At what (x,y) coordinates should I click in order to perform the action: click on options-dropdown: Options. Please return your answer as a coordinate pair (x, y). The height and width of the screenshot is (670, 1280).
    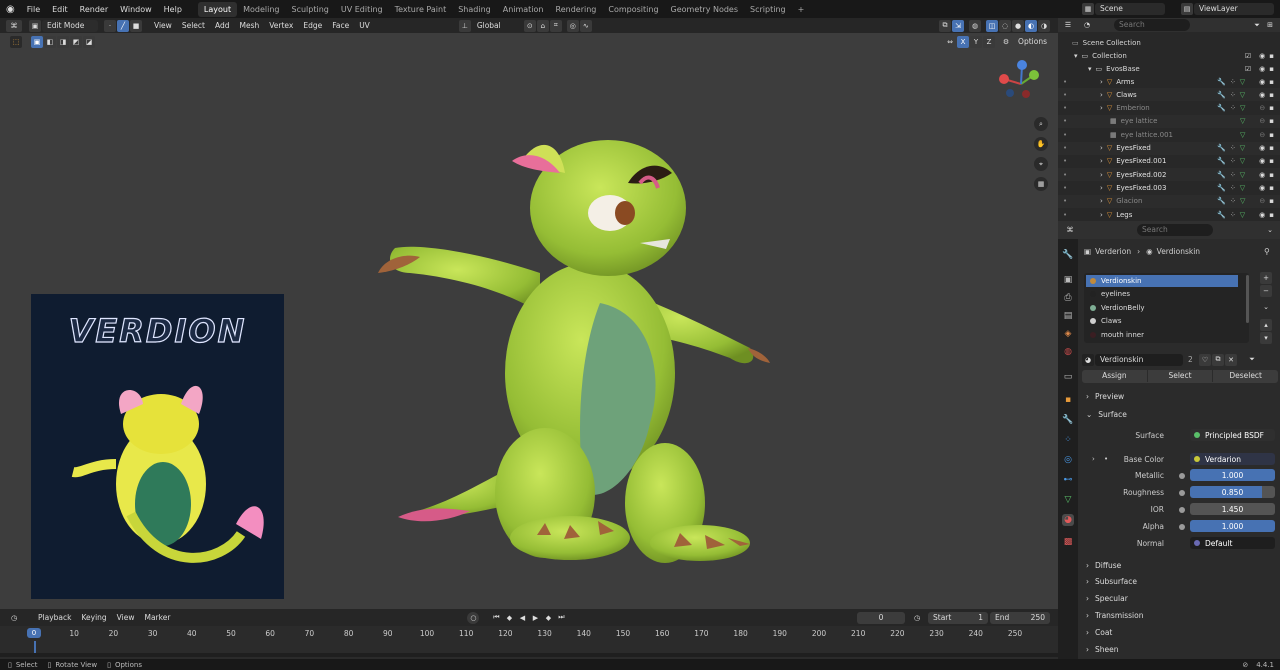
    Looking at the image, I should click on (1032, 42).